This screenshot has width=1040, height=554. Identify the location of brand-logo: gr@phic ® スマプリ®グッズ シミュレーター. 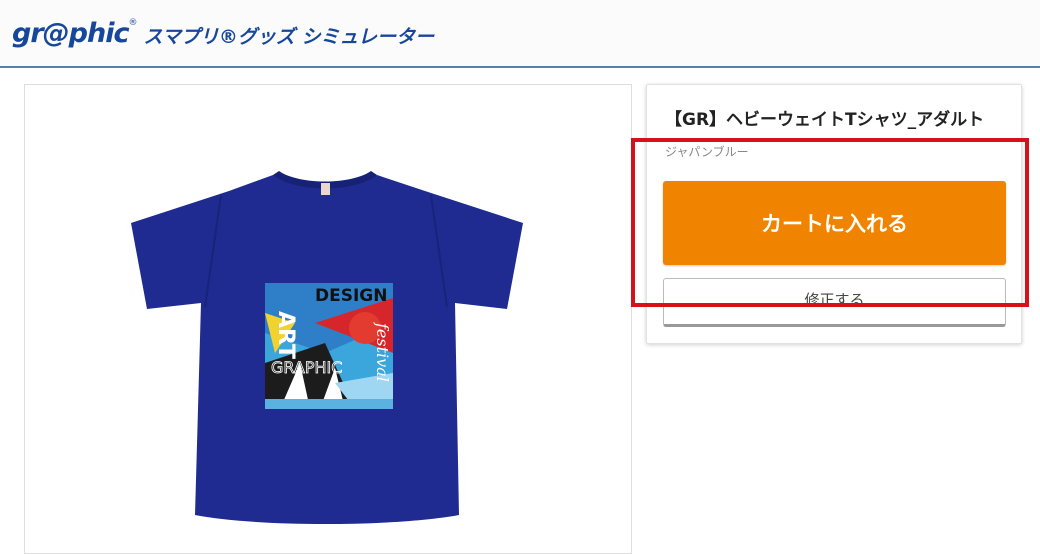
(223, 33).